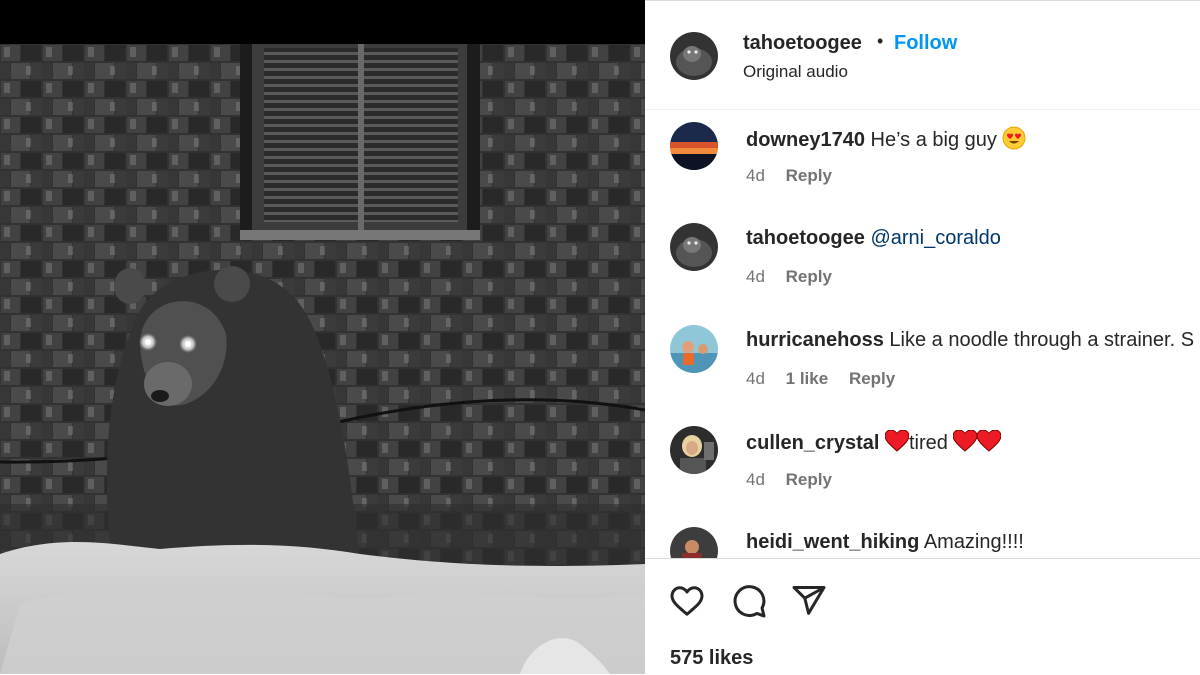  Describe the element at coordinates (922, 160) in the screenshot. I see `comment-item: downey1740 He’s a big guy 4d Reply` at that location.